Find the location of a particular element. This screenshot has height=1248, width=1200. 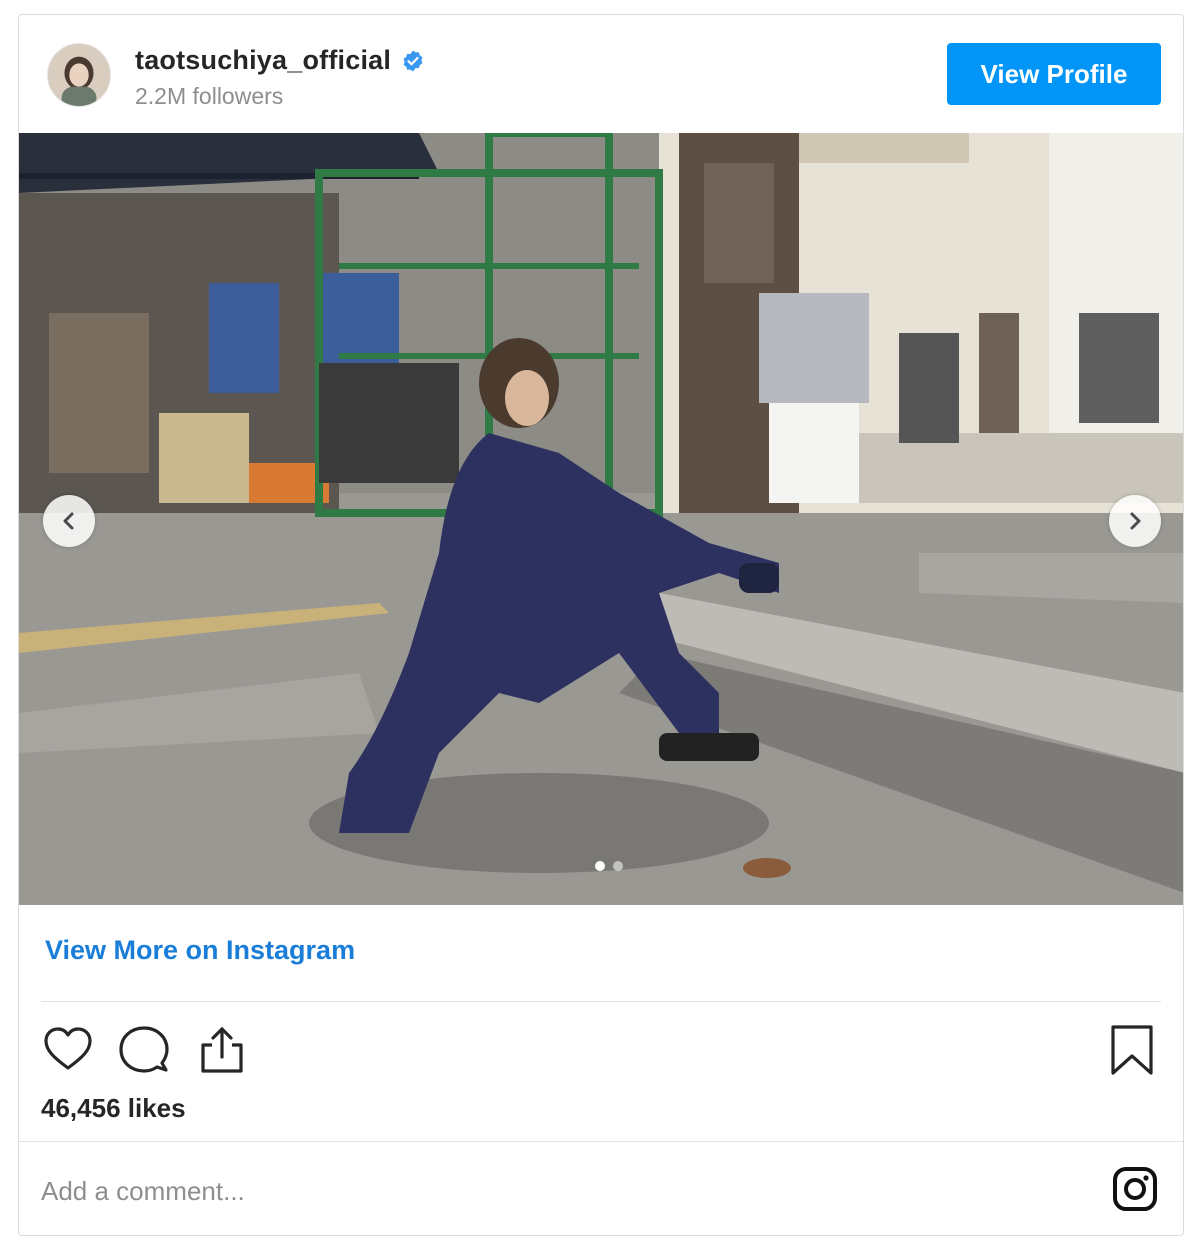

heart-icon is located at coordinates (68, 1050).